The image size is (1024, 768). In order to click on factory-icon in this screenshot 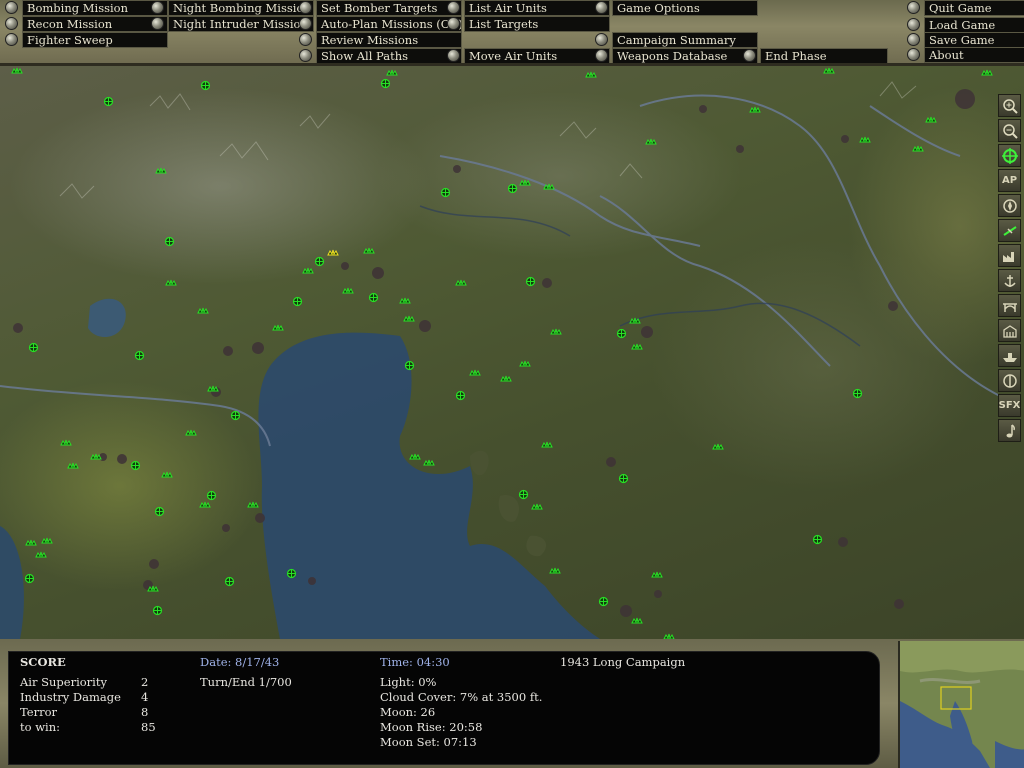, I will do `click(1009, 255)`.